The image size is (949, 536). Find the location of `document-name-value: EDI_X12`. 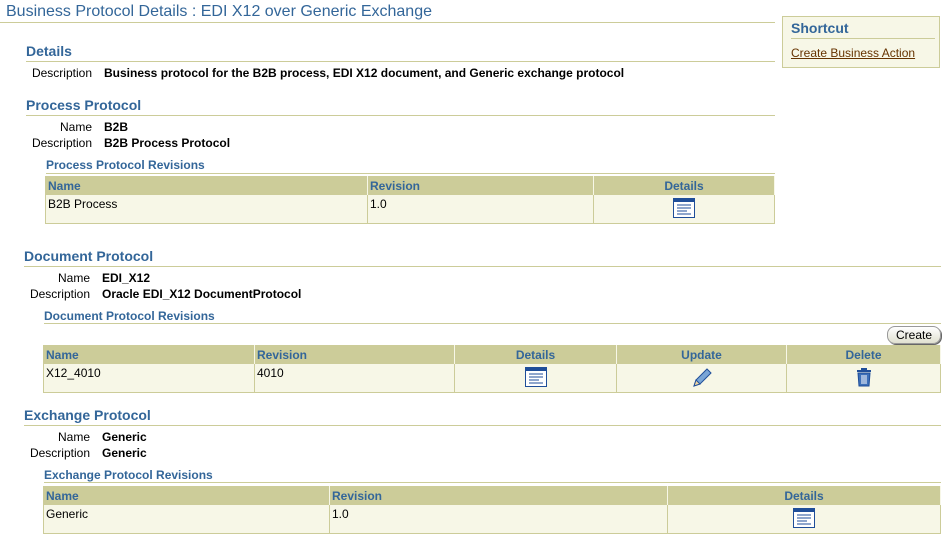

document-name-value: EDI_X12 is located at coordinates (126, 278).